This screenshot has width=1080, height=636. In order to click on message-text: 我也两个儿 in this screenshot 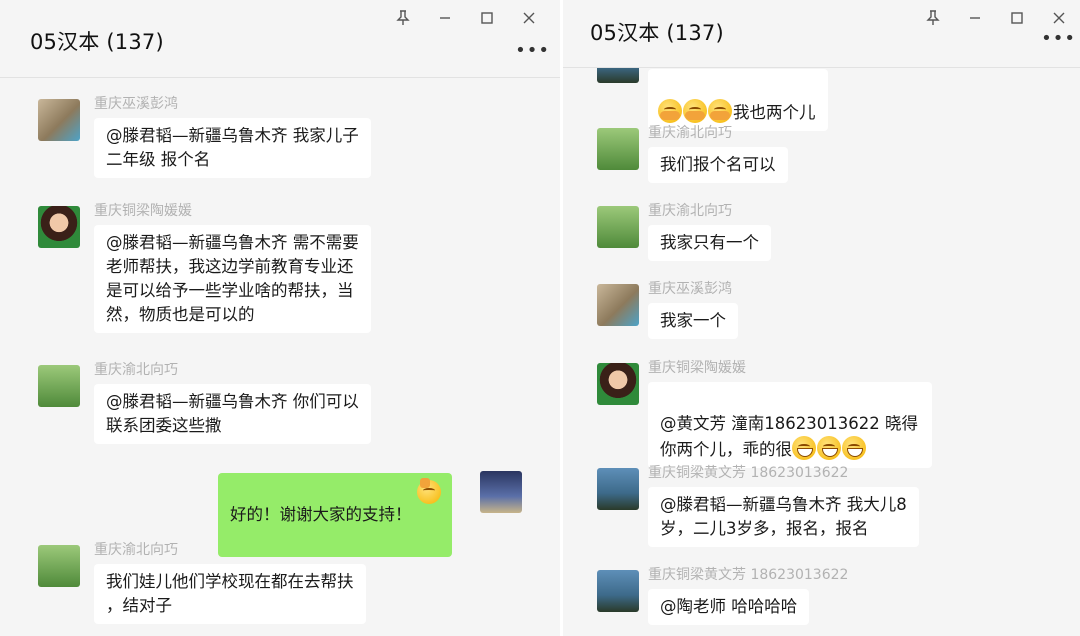, I will do `click(774, 112)`.